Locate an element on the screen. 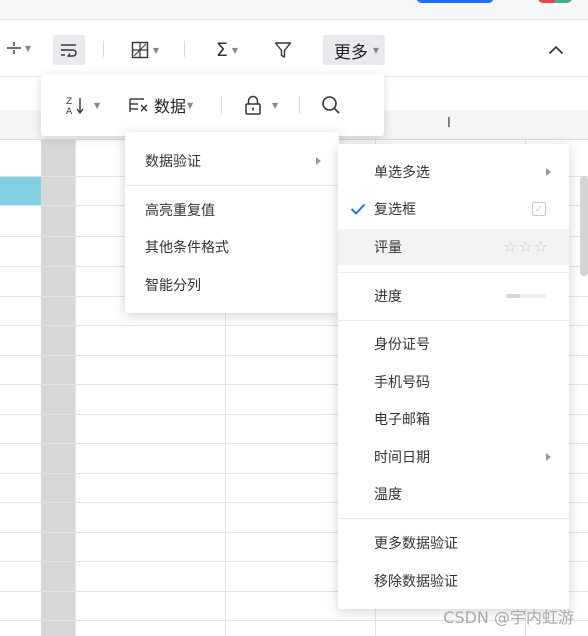 This screenshot has height=636, width=588. menu-item-label: 复选框 is located at coordinates (395, 210).